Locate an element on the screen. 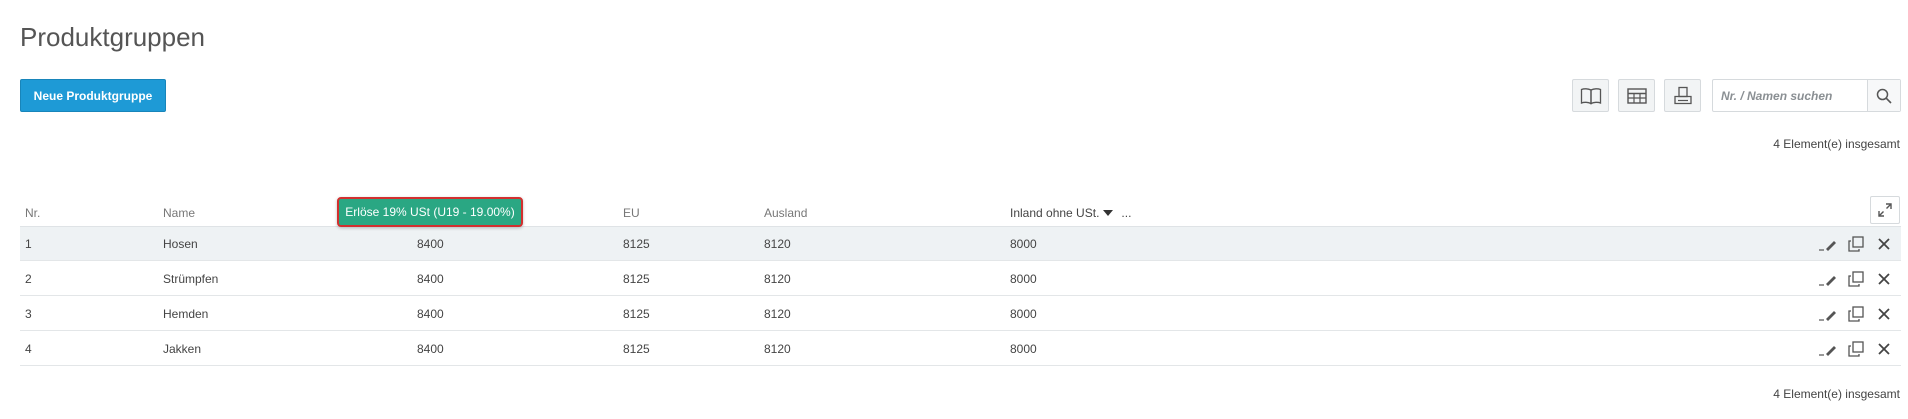 The height and width of the screenshot is (419, 1908). cell-name: Hosen is located at coordinates (180, 244).